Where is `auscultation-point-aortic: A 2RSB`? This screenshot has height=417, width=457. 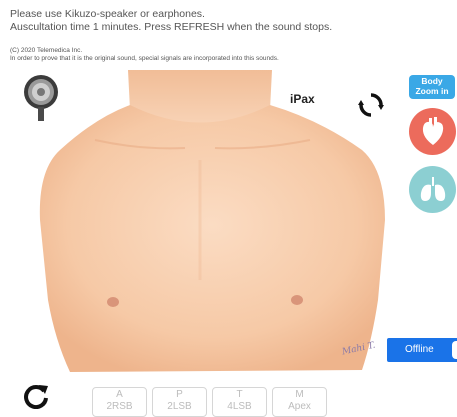 auscultation-point-aortic: A 2RSB is located at coordinates (119, 402).